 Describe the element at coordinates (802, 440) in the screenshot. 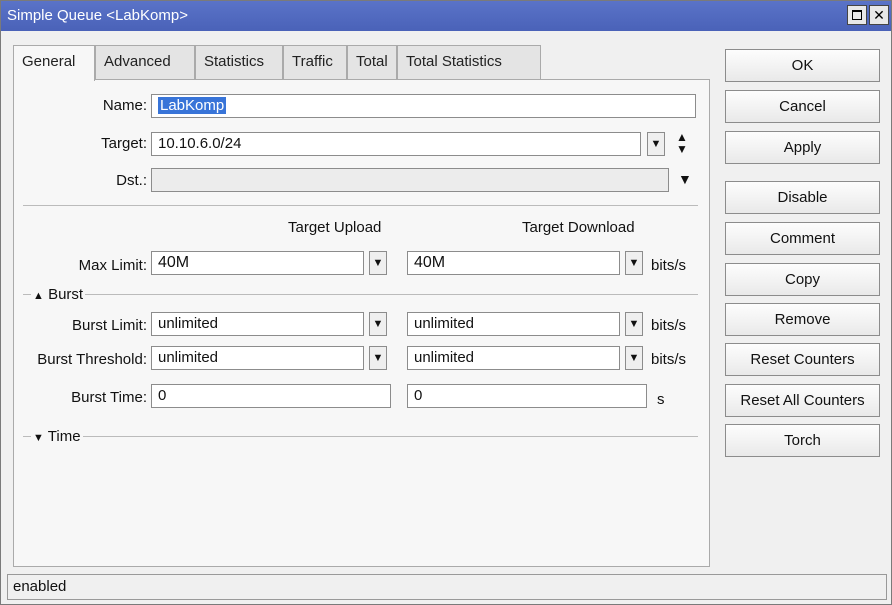

I see `torch-button: Torch` at that location.